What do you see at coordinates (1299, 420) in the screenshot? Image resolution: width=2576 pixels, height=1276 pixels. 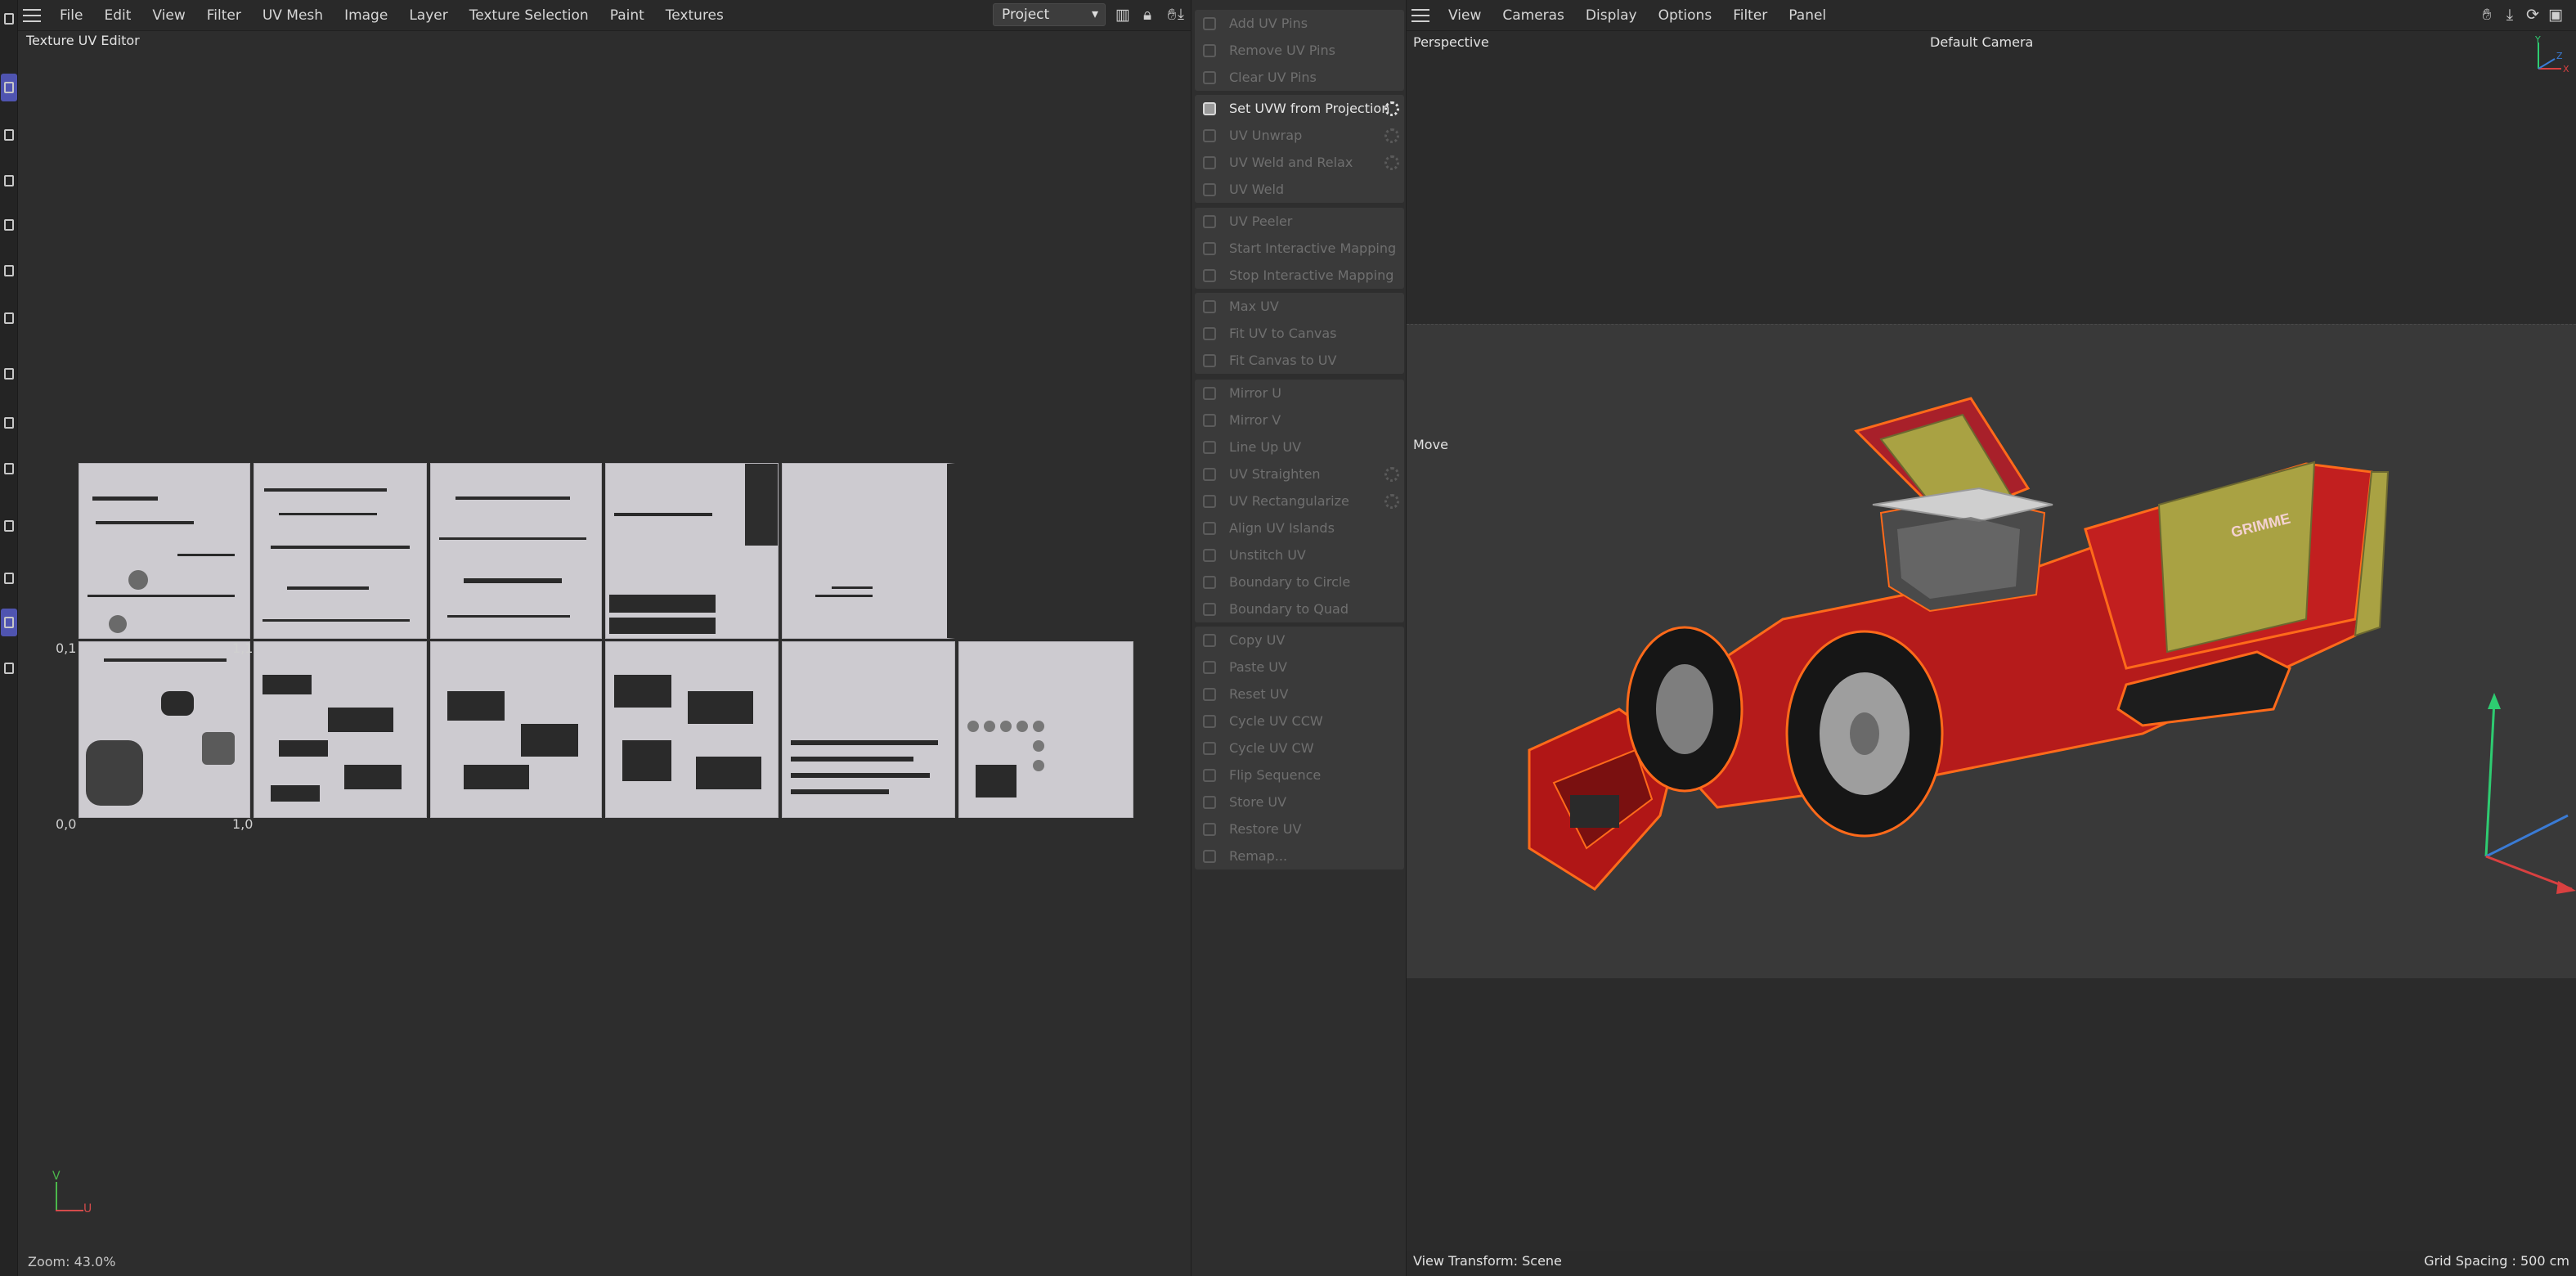 I see `mirror-v-button: Mirror V` at bounding box center [1299, 420].